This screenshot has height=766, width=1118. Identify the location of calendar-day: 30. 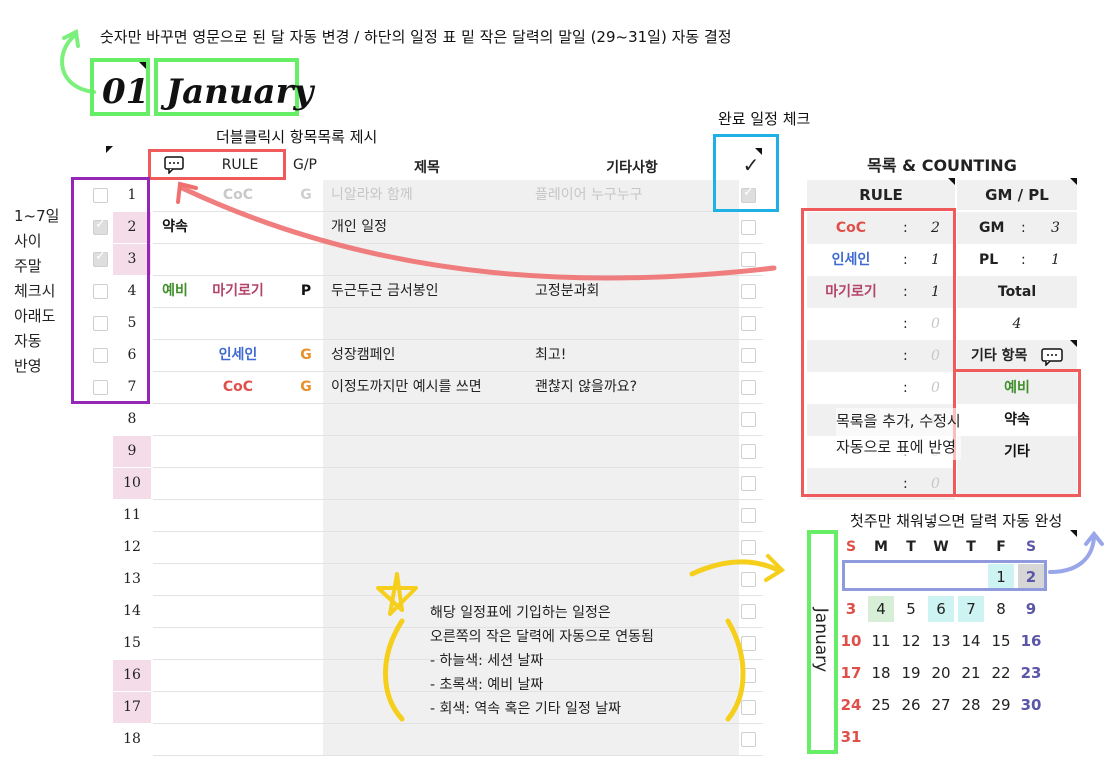
(1031, 705).